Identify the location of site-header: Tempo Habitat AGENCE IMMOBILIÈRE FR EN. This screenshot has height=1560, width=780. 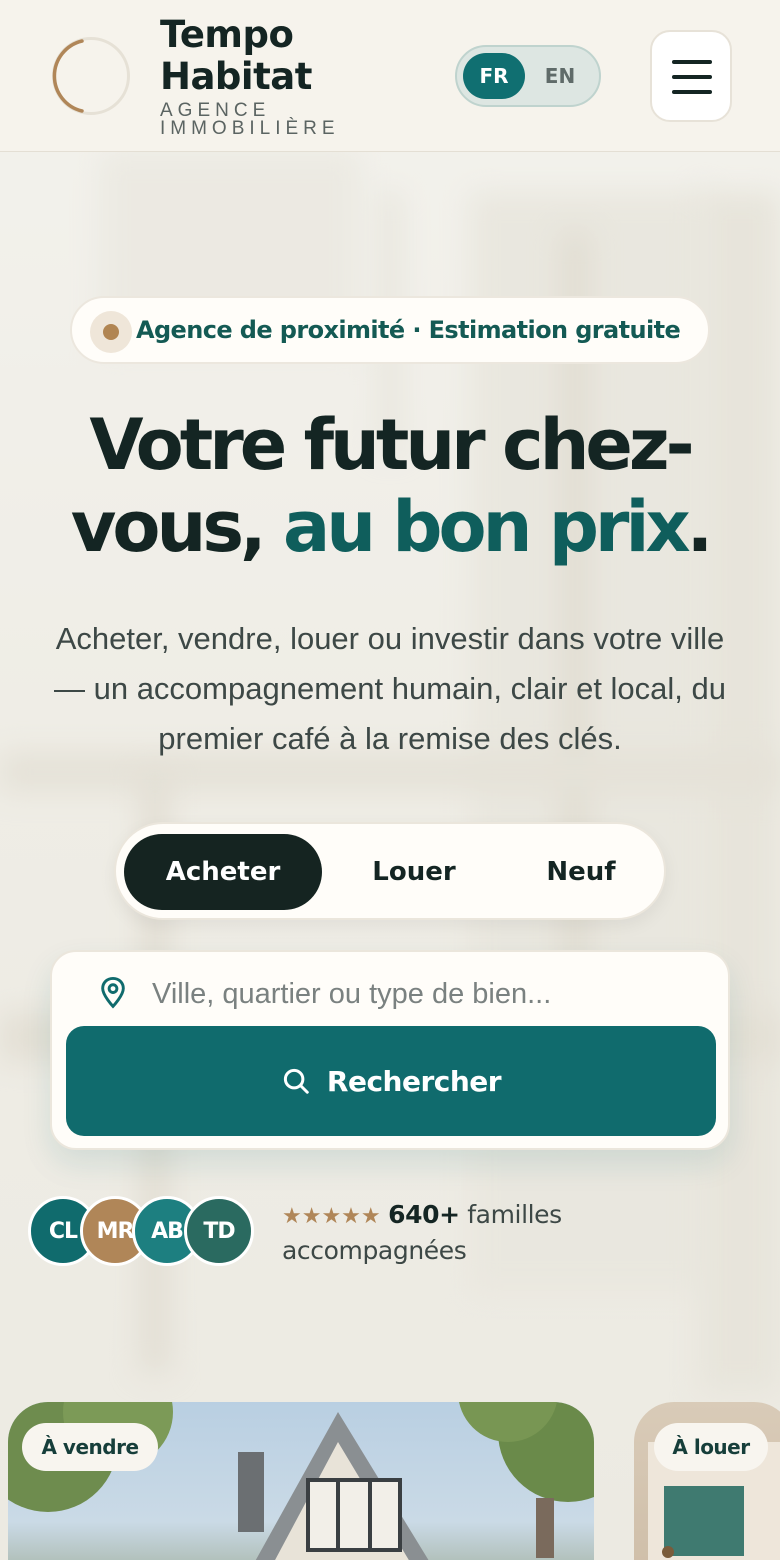
(390, 76).